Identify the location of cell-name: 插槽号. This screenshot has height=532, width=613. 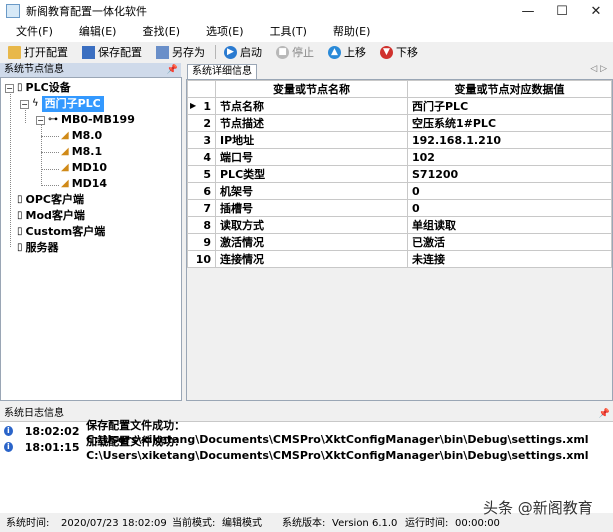
(311, 208).